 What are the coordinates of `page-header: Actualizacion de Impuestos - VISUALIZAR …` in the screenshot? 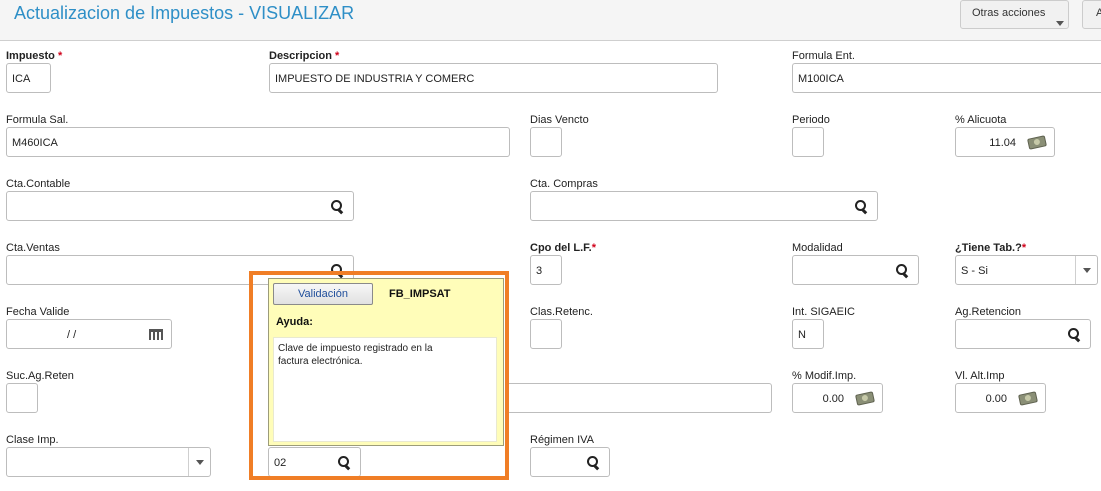 It's located at (550, 20).